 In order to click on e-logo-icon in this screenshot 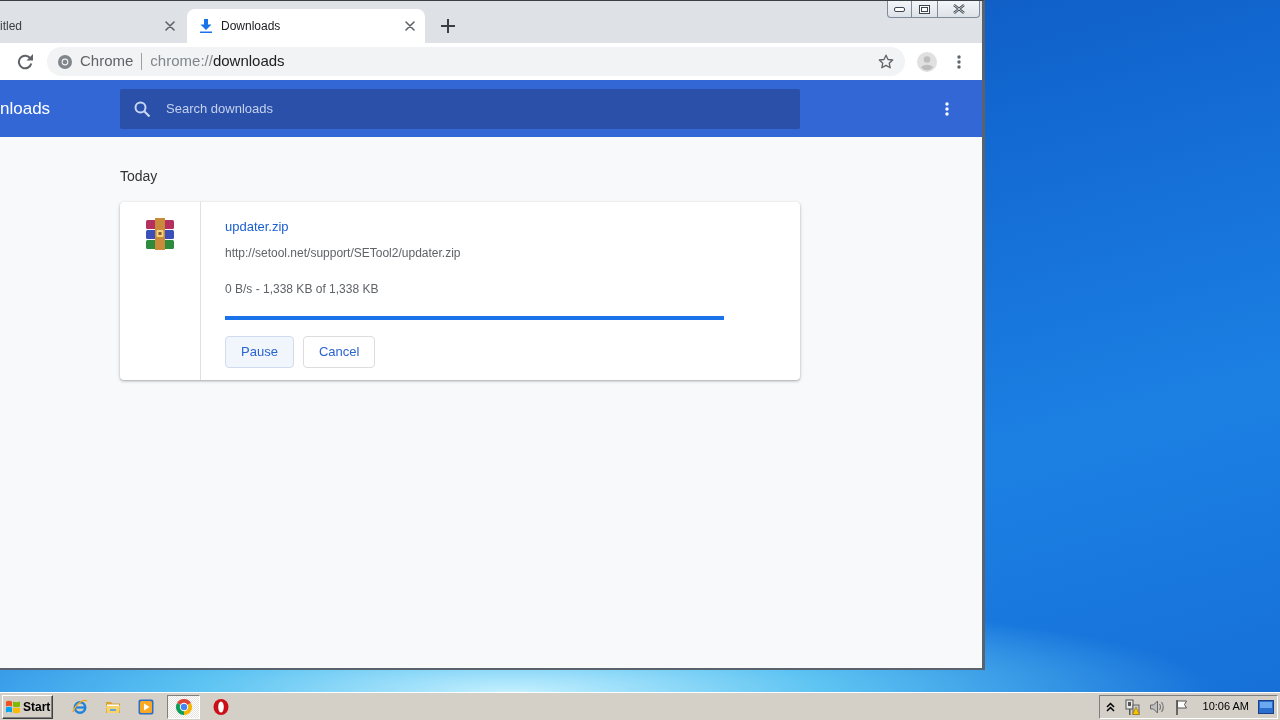, I will do `click(80, 706)`.